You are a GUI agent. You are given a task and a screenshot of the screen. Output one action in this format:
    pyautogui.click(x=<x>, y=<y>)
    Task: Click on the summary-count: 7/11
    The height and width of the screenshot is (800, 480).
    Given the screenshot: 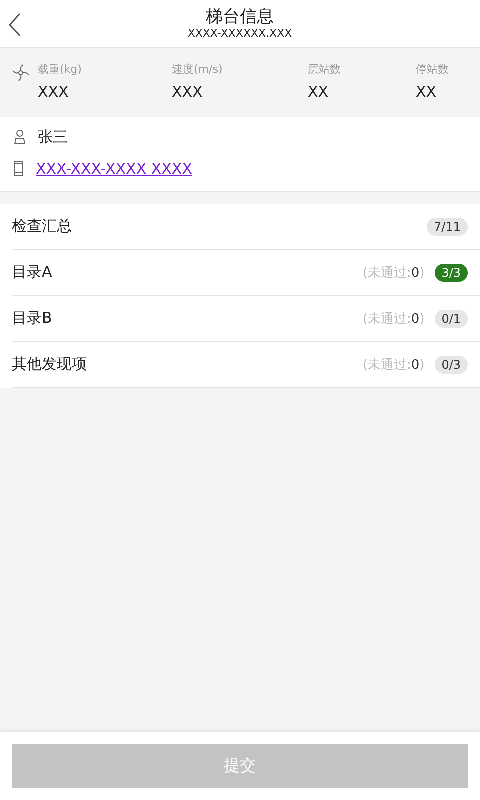 What is the action you would take?
    pyautogui.click(x=447, y=227)
    